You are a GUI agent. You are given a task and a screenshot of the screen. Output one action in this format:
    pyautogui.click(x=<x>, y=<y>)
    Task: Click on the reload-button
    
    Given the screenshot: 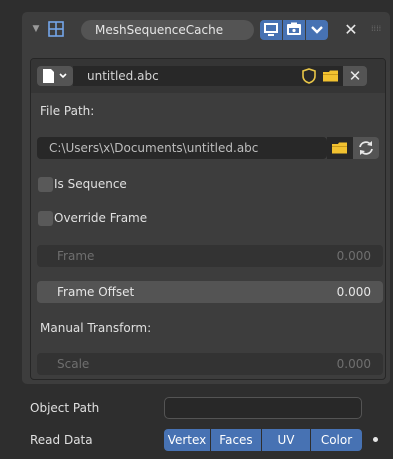 What is the action you would take?
    pyautogui.click(x=366, y=148)
    